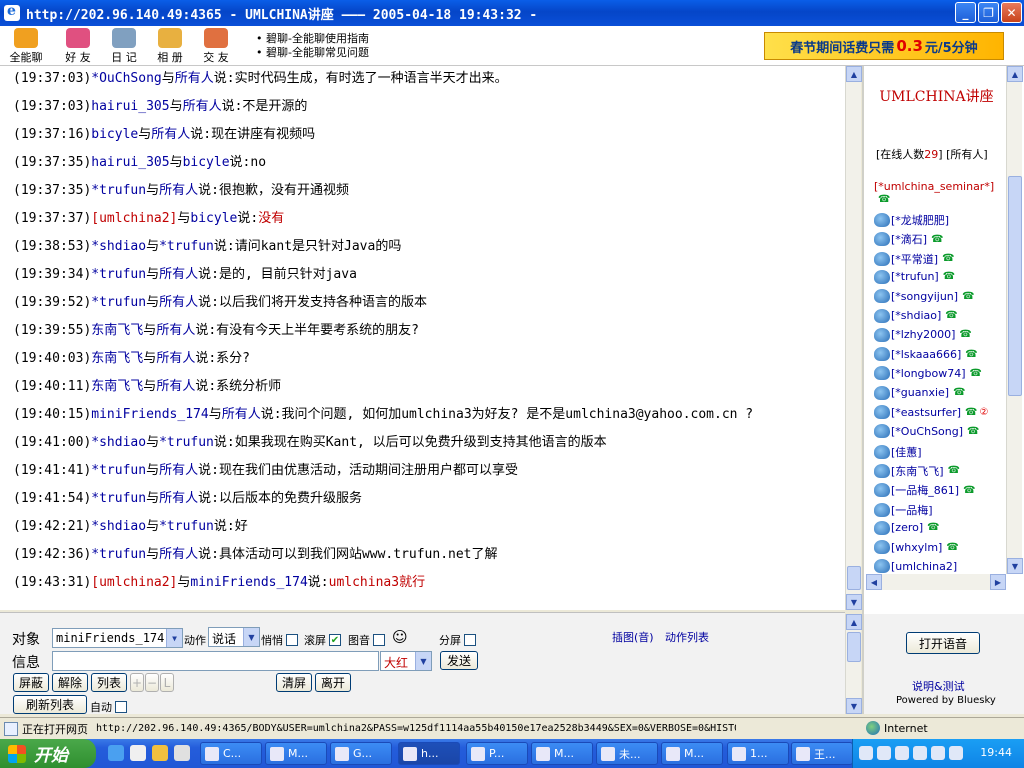  I want to click on app-quicklaunch-icon, so click(182, 753).